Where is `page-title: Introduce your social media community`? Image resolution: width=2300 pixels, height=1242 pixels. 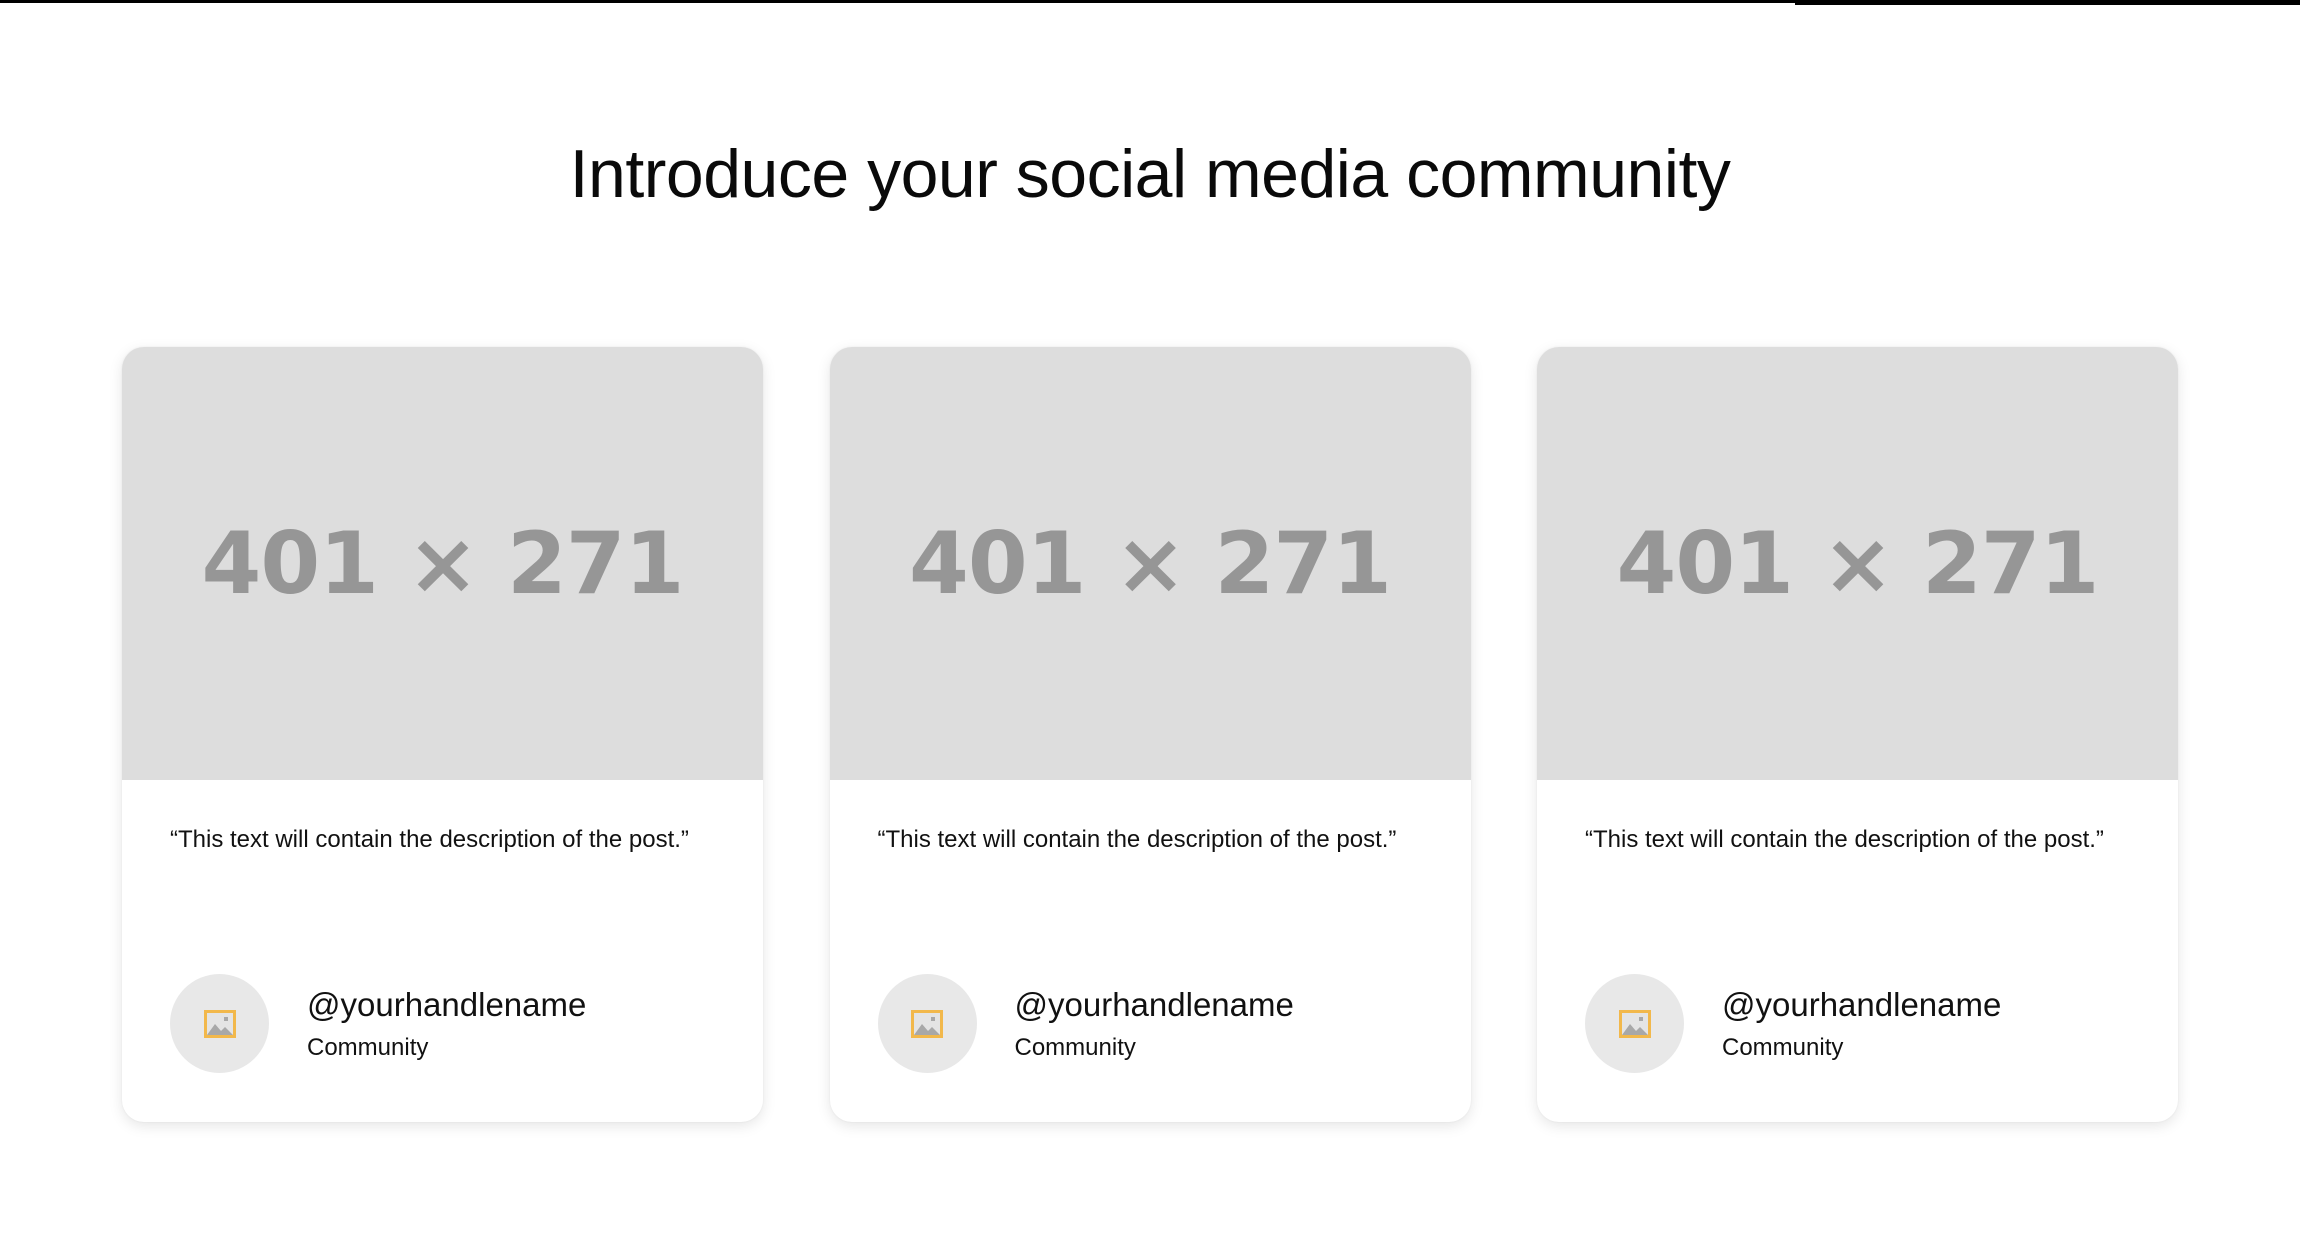 page-title: Introduce your social media community is located at coordinates (1150, 174).